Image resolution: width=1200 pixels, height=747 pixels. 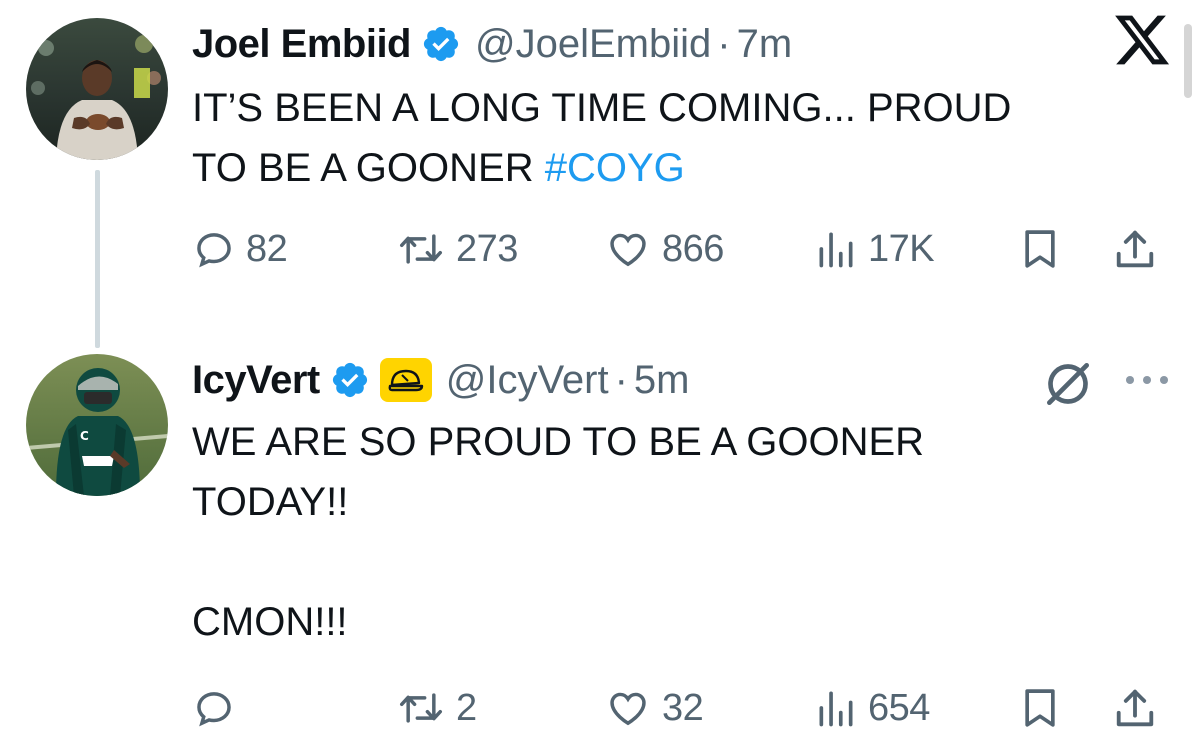 I want to click on views-button: 654, so click(x=872, y=708).